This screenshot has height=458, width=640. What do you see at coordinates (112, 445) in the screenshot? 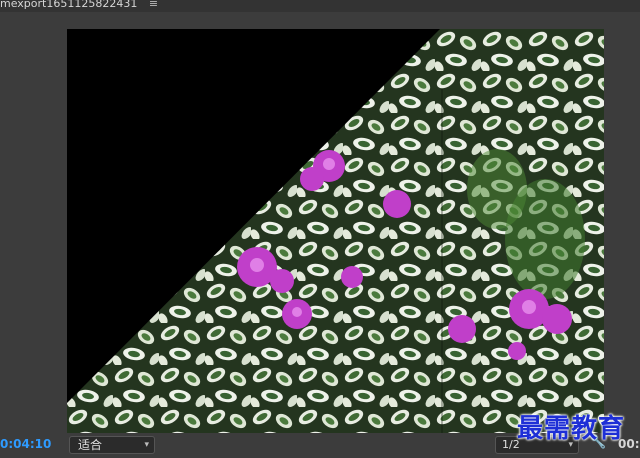
I see `zoom-fit-dropdown: 适合 ▾` at bounding box center [112, 445].